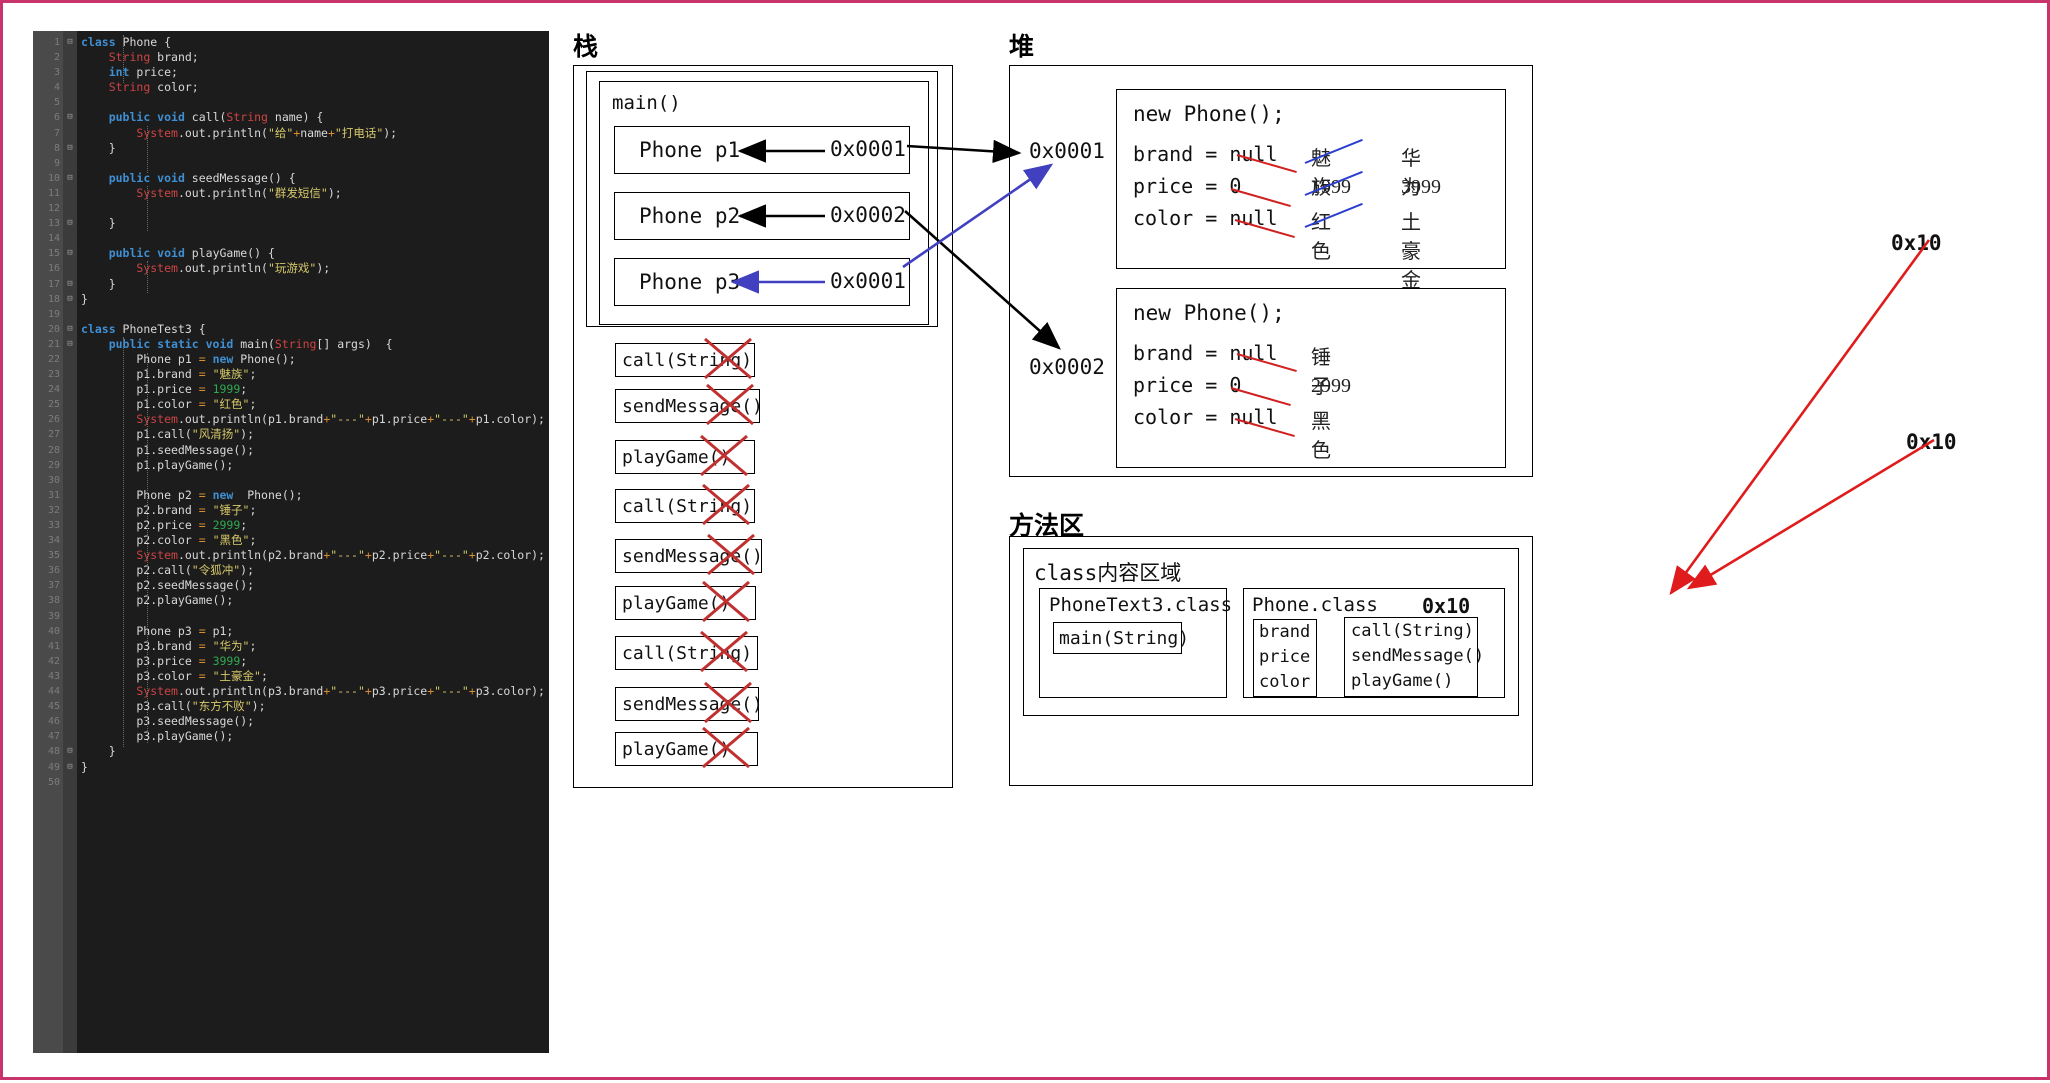 The width and height of the screenshot is (2050, 1083). Describe the element at coordinates (56, 88) in the screenshot. I see `line-number: 4` at that location.